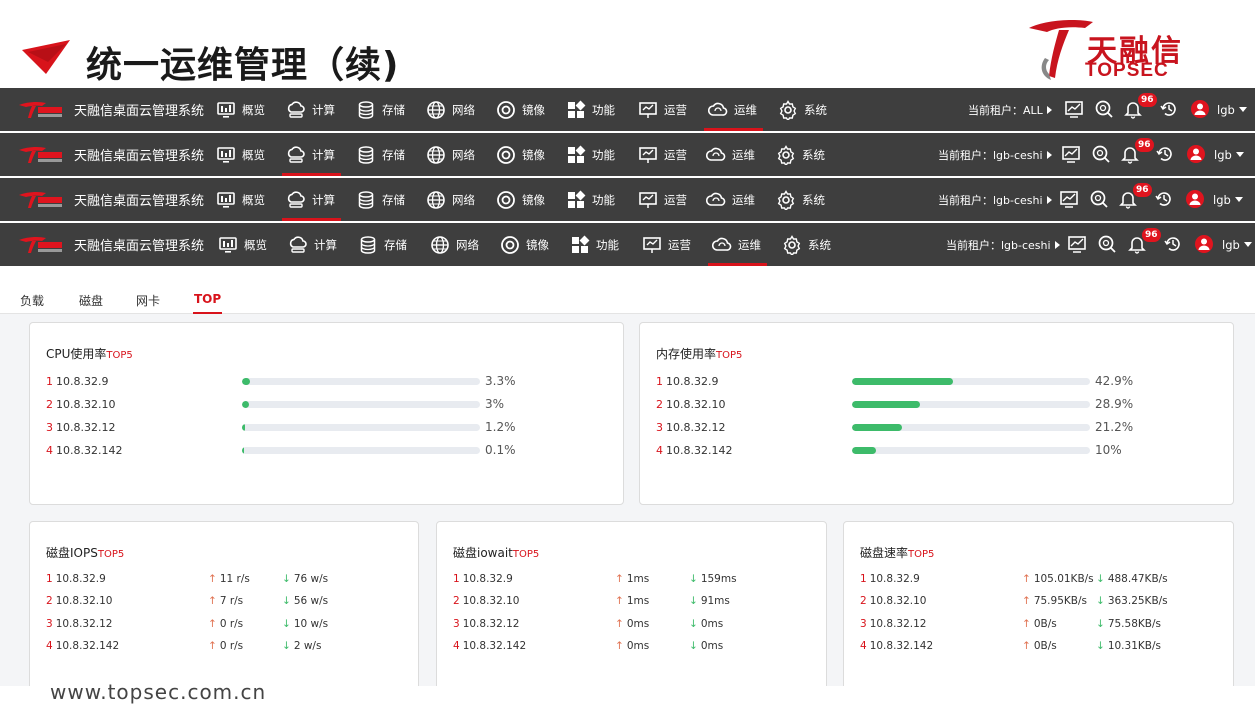 Image resolution: width=1255 pixels, height=705 pixels. Describe the element at coordinates (79, 626) in the screenshot. I see `list-item: 3 10.8.32.12` at that location.